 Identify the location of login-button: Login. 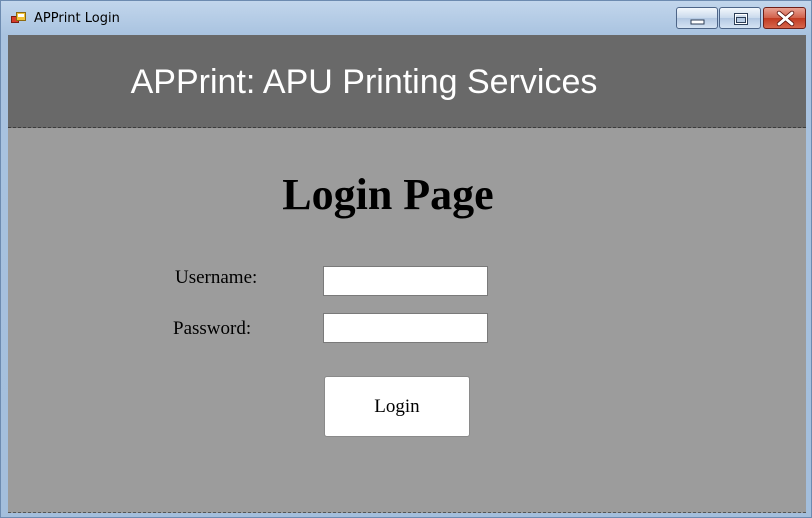
(397, 406).